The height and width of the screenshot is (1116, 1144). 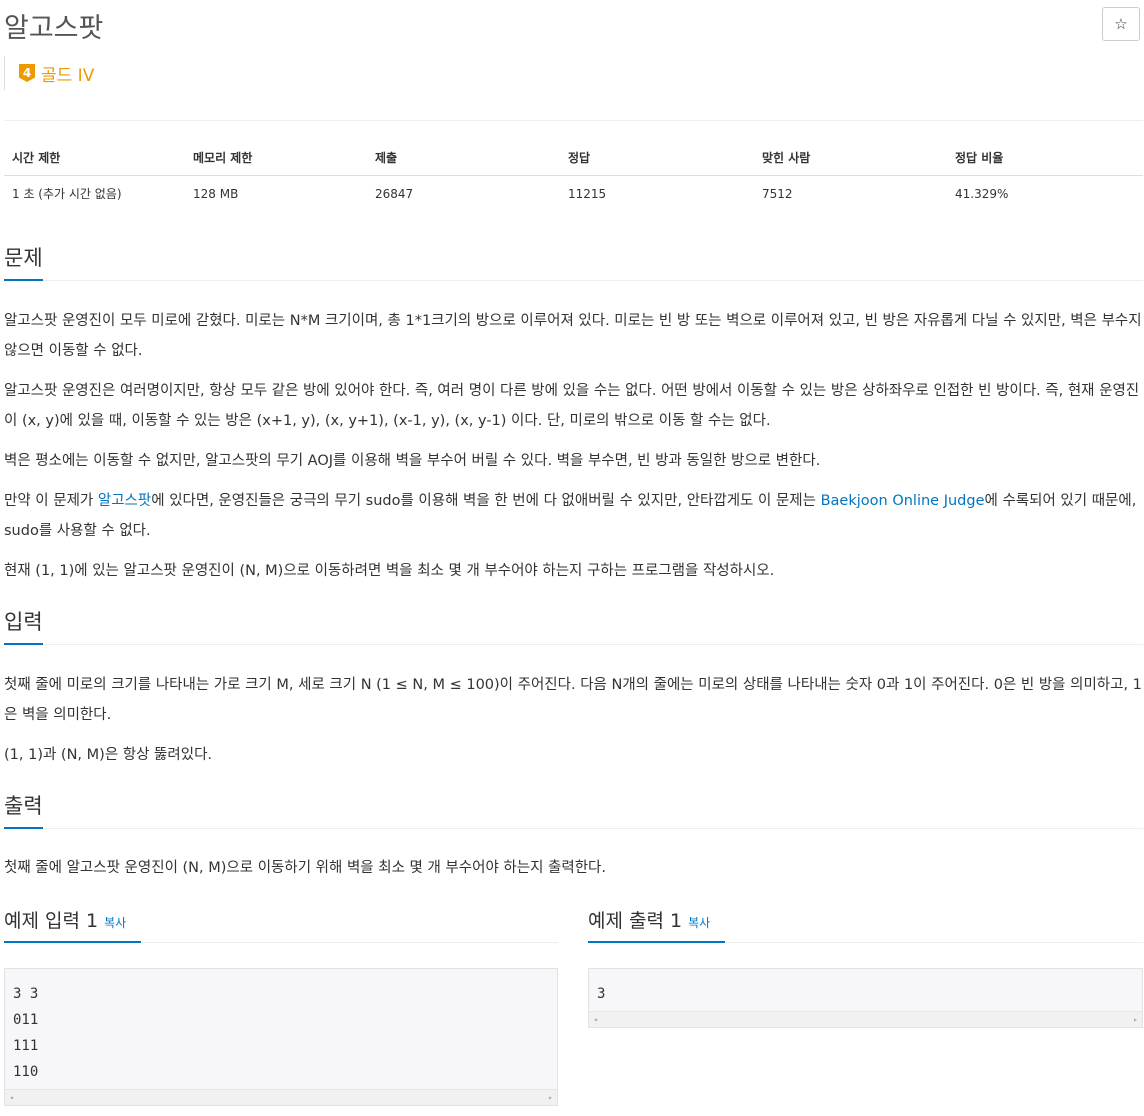 What do you see at coordinates (23, 806) in the screenshot?
I see `output-section-title: 출력` at bounding box center [23, 806].